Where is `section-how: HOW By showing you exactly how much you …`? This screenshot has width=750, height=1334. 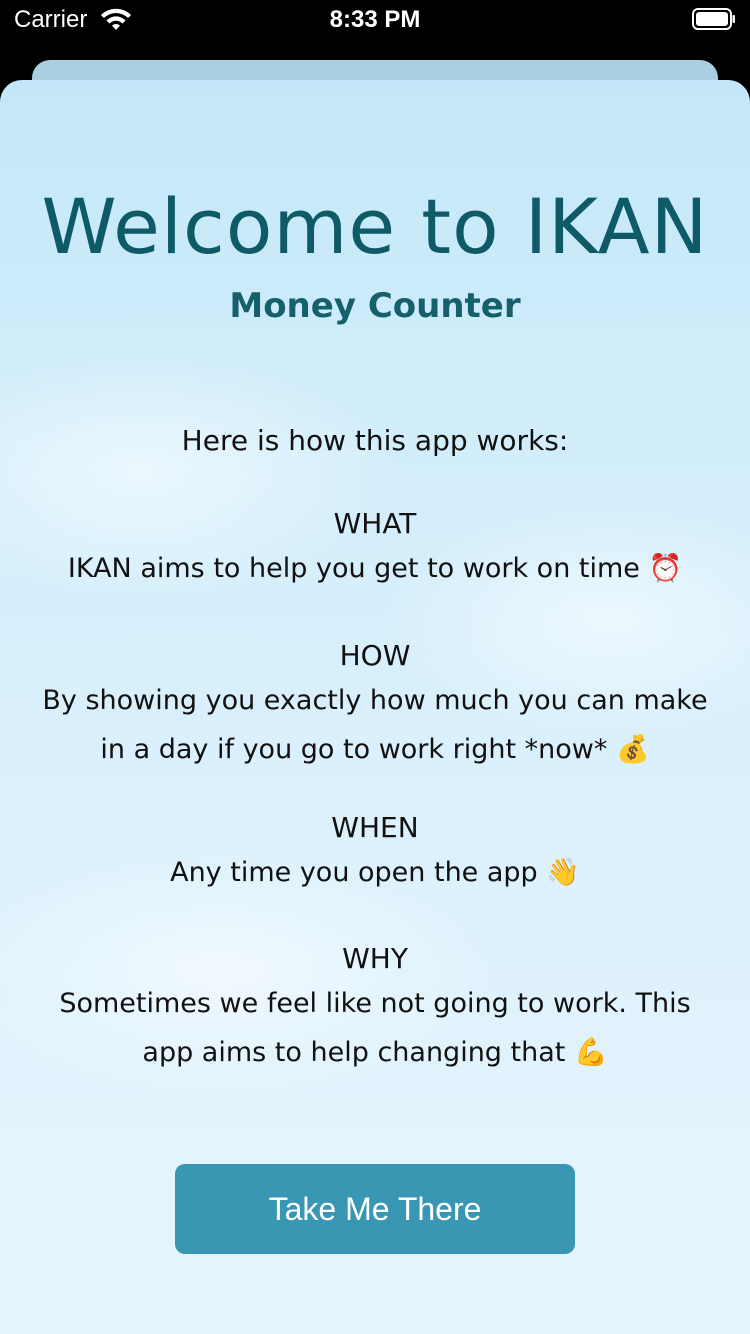
section-how: HOW By showing you exactly how much you … is located at coordinates (375, 705).